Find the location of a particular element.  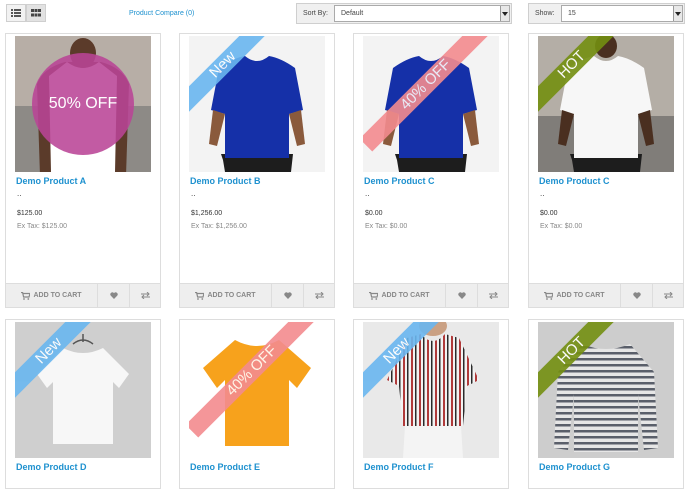

product-compare-link: Product Compare (0) is located at coordinates (161, 13).